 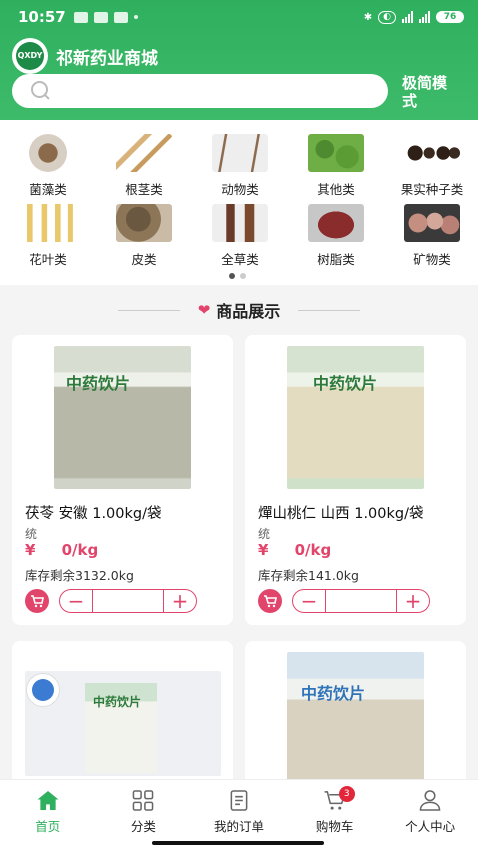 I want to click on category-item: 果实种子类, so click(x=431, y=166).